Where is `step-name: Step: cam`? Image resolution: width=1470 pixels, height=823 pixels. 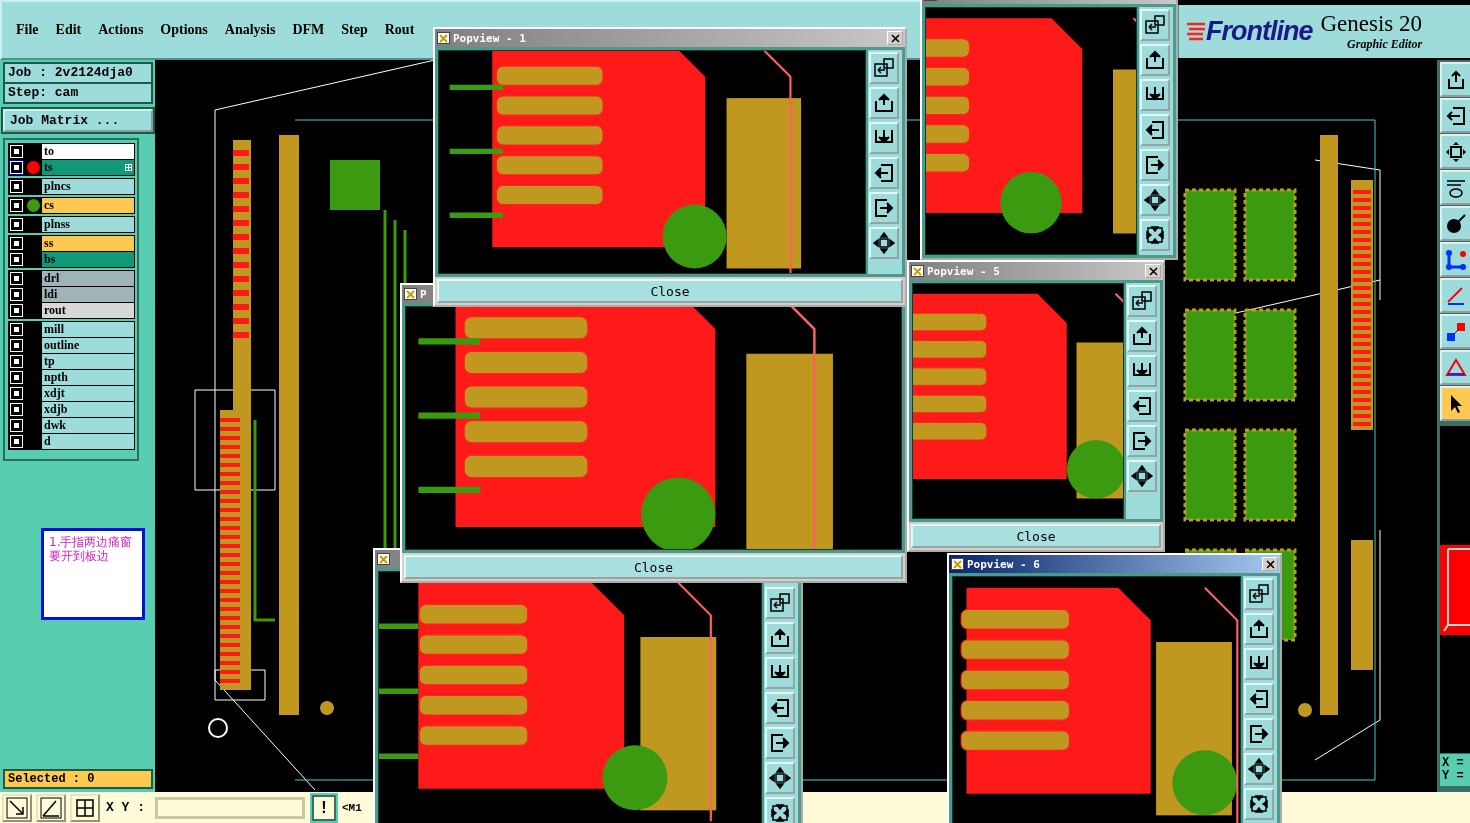
step-name: Step: cam is located at coordinates (78, 92).